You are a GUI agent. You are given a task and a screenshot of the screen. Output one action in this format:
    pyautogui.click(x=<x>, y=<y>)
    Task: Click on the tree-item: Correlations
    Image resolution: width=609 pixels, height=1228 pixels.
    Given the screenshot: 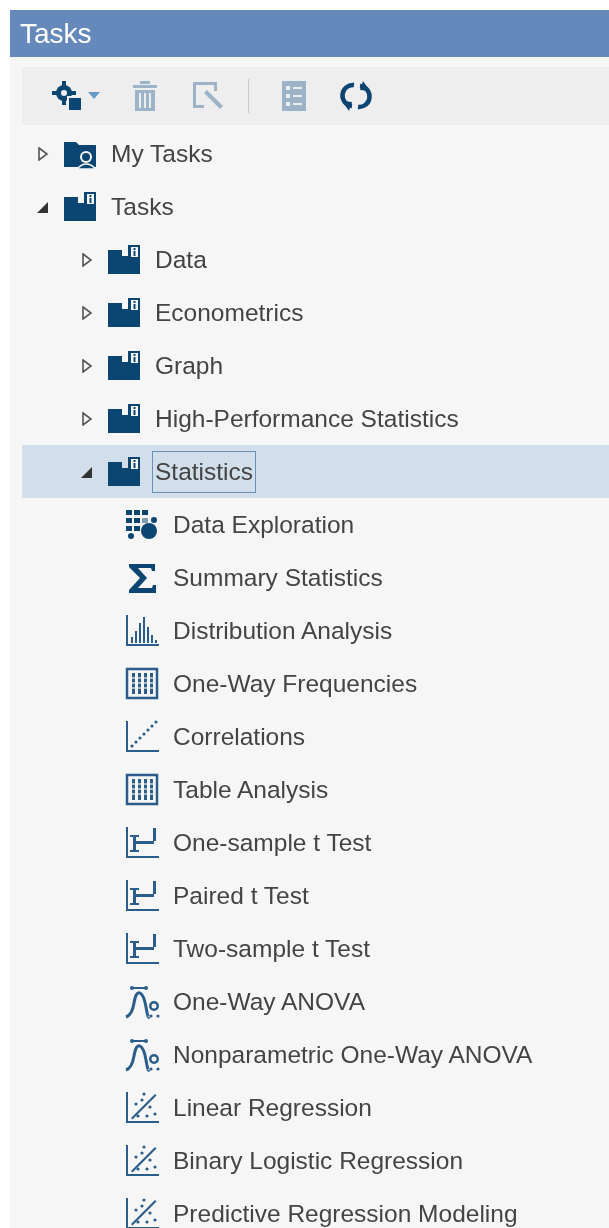 What is the action you would take?
    pyautogui.click(x=315, y=736)
    